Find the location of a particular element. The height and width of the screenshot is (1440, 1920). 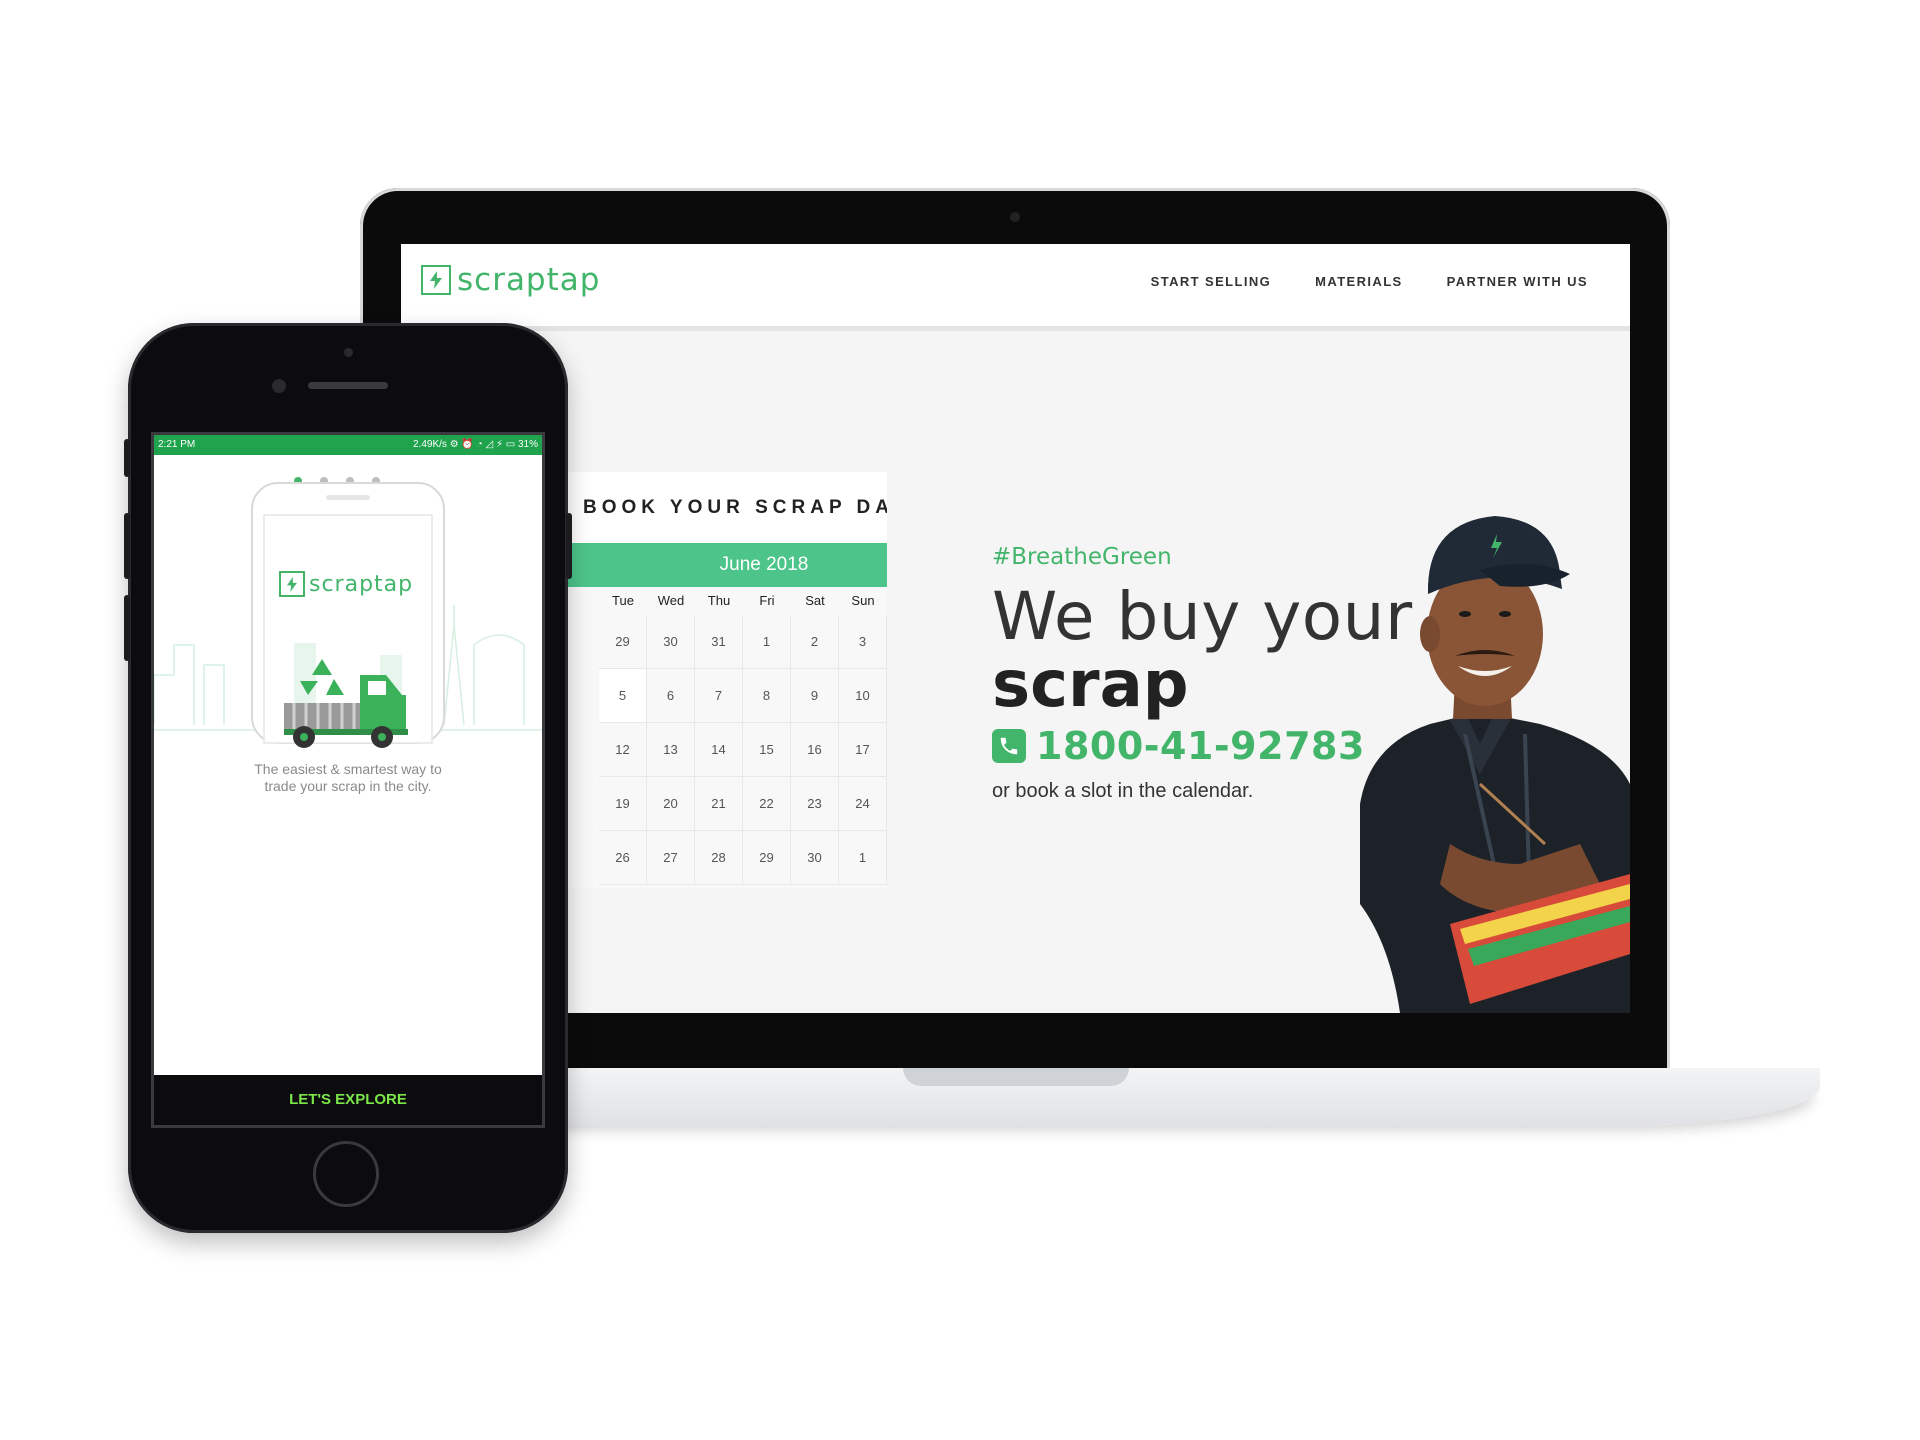

weekday-label: Sun is located at coordinates (863, 600).